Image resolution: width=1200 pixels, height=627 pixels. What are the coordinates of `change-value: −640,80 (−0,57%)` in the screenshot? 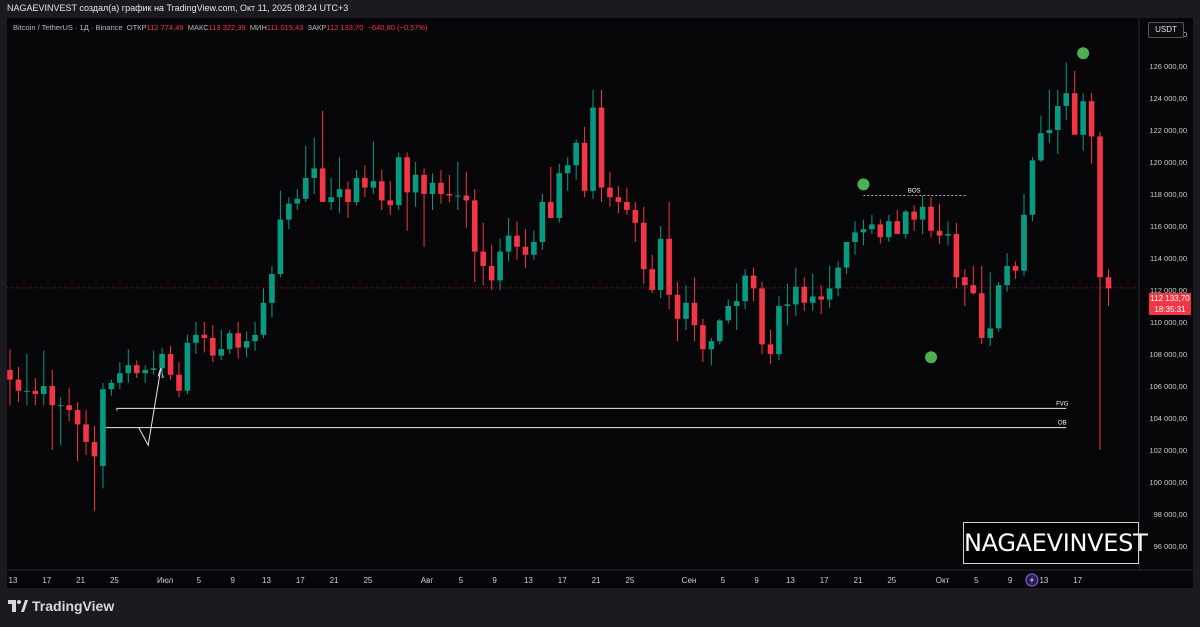 It's located at (397, 27).